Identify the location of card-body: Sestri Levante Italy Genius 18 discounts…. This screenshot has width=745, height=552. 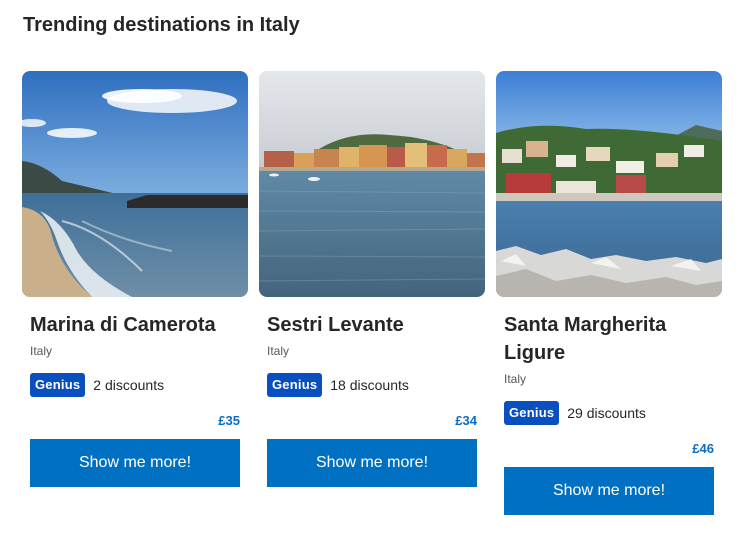
(372, 392).